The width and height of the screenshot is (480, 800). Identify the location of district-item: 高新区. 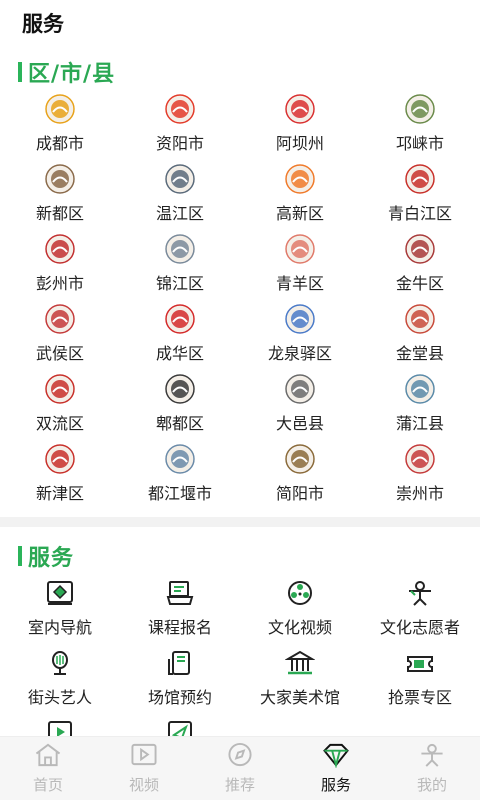
(300, 199).